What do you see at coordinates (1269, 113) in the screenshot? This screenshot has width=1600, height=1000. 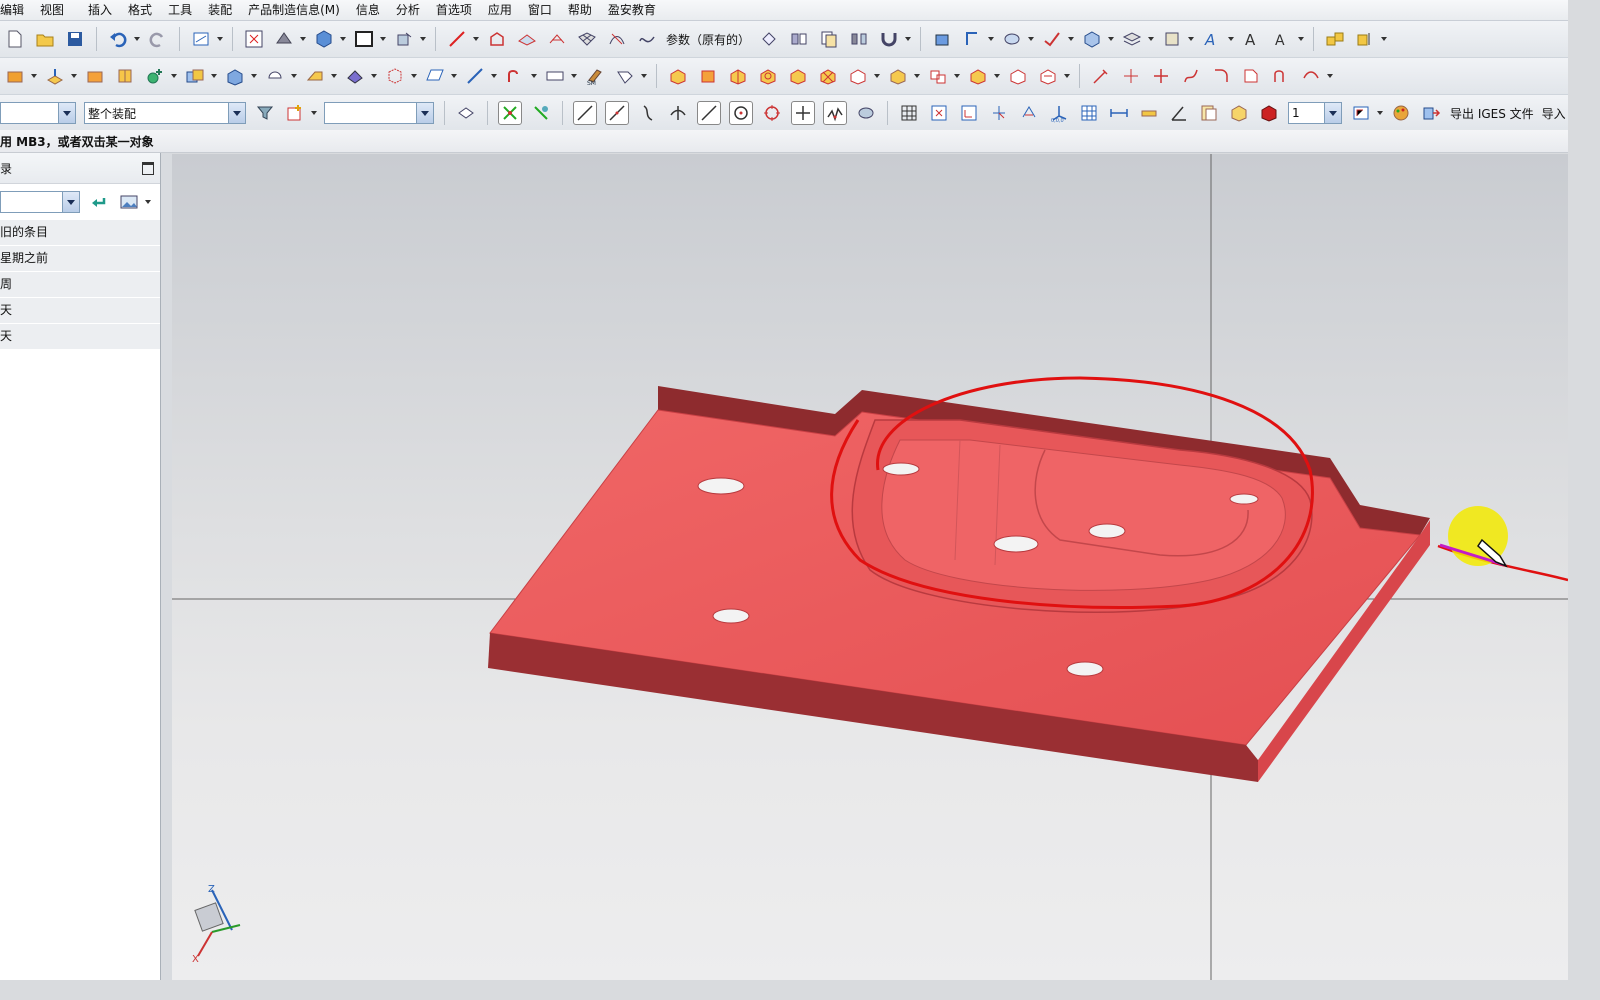 I see `layer-move-button` at bounding box center [1269, 113].